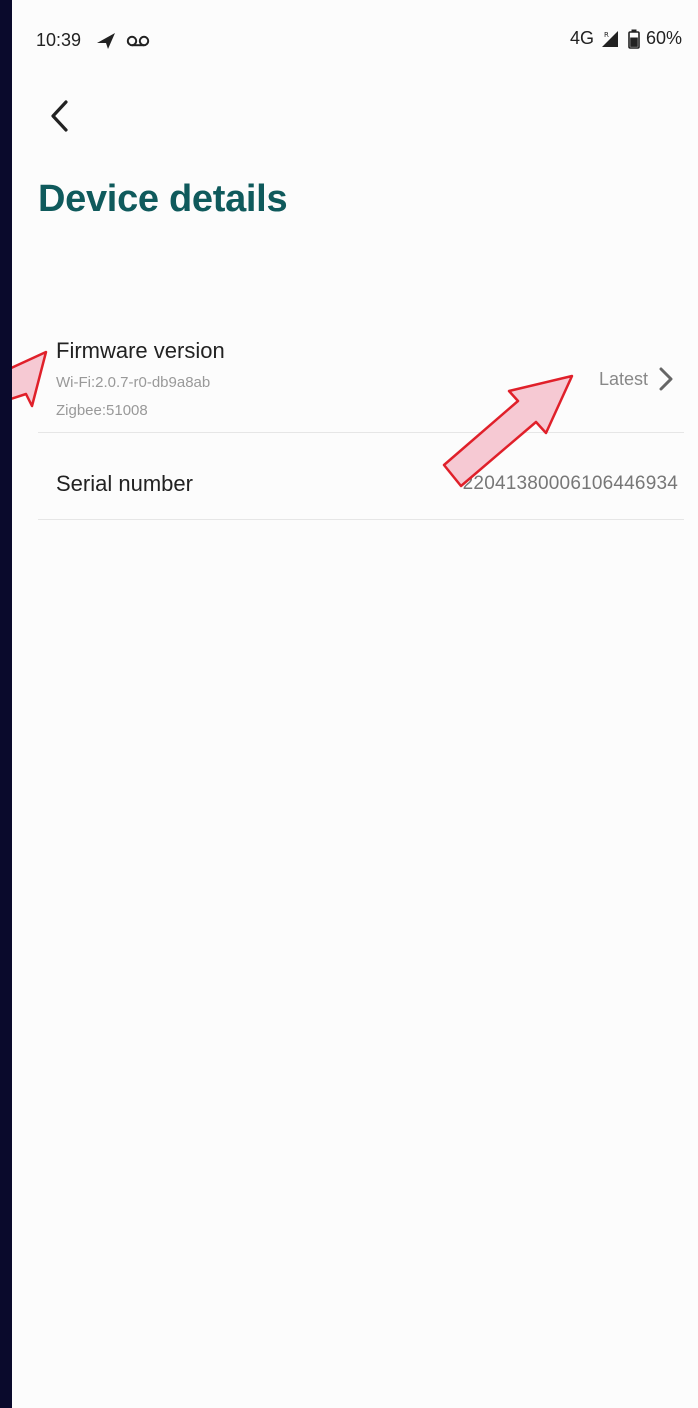 The width and height of the screenshot is (698, 1408). I want to click on firmware-status-text: Latest, so click(623, 378).